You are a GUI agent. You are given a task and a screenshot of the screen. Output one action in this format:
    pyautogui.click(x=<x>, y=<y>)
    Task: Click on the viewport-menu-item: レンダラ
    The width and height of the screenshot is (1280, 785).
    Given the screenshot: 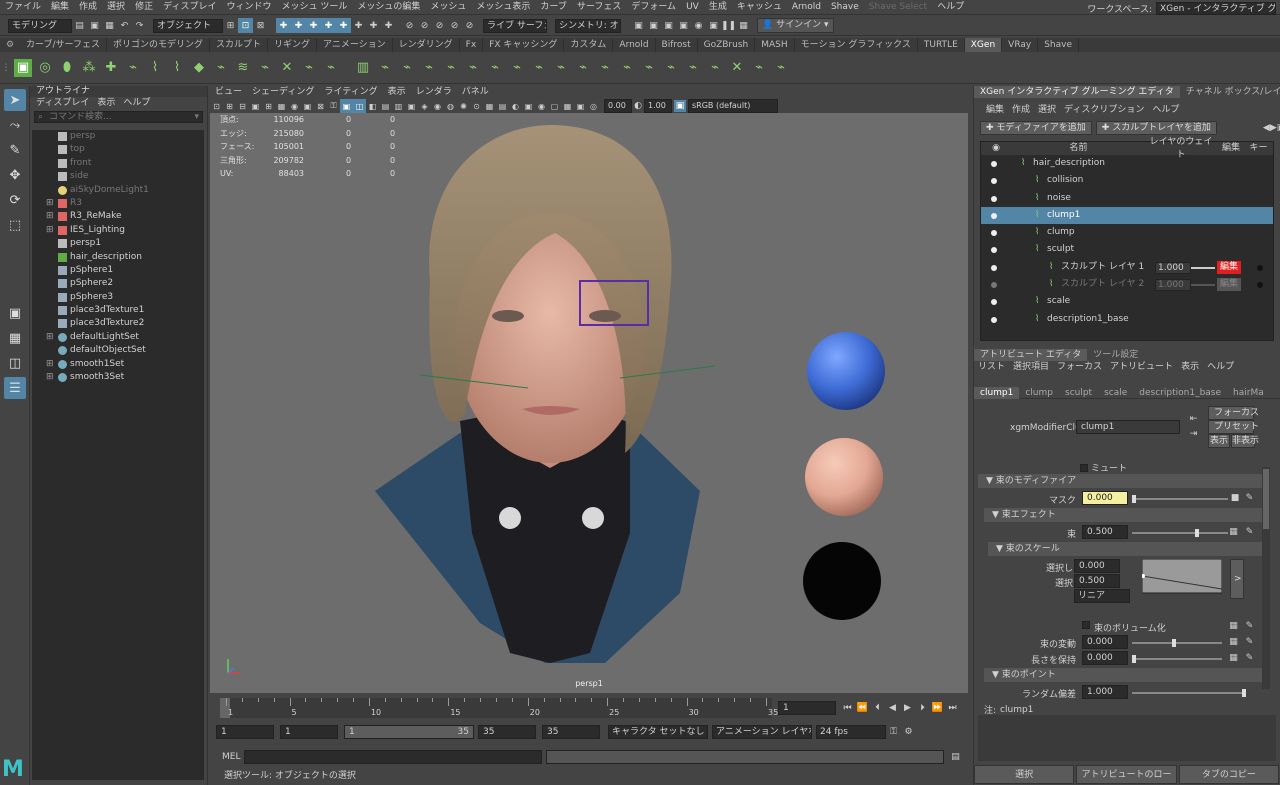 What is the action you would take?
    pyautogui.click(x=434, y=92)
    